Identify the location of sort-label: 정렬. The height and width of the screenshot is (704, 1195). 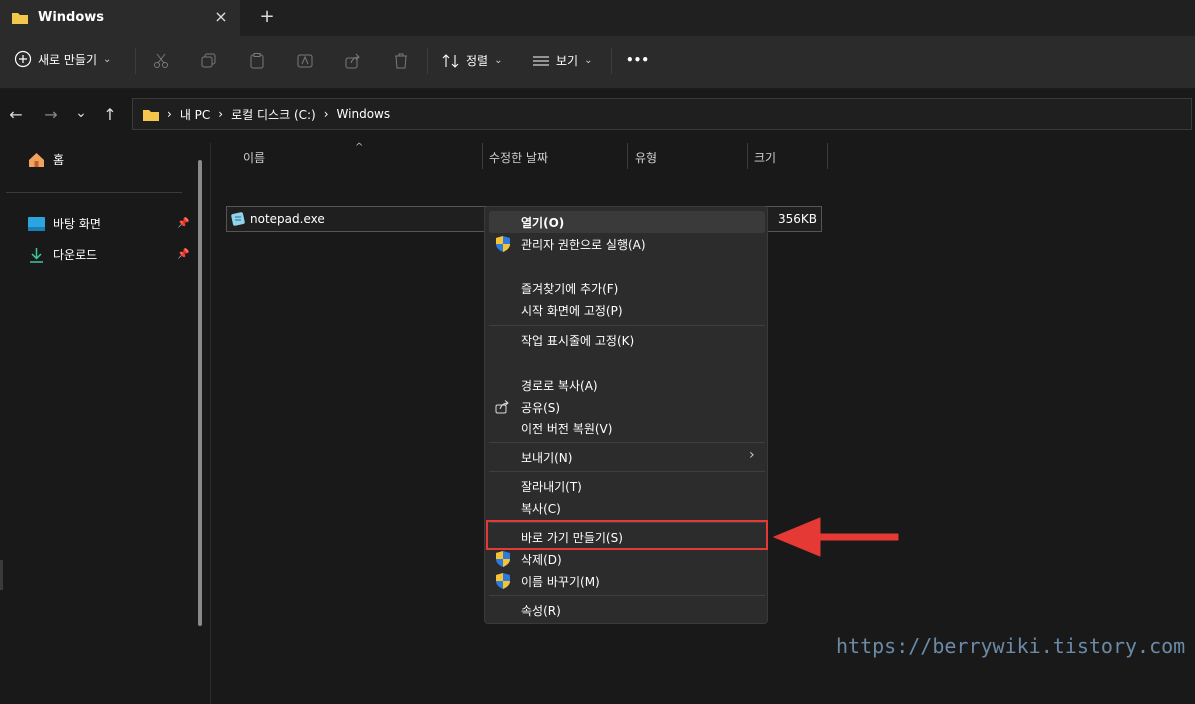
(477, 61).